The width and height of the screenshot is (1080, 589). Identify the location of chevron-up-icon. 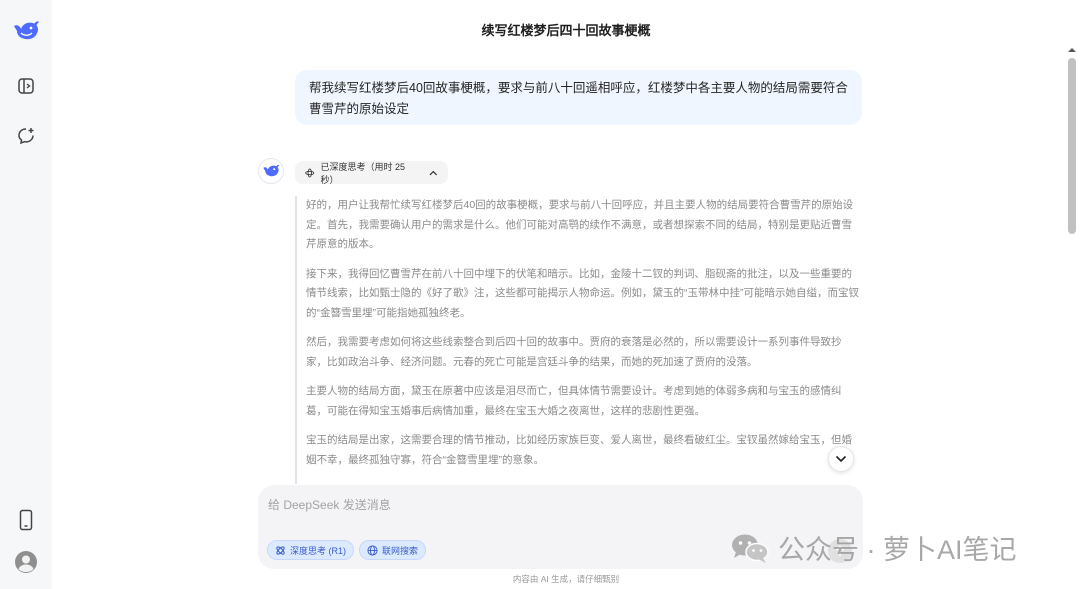
(433, 172).